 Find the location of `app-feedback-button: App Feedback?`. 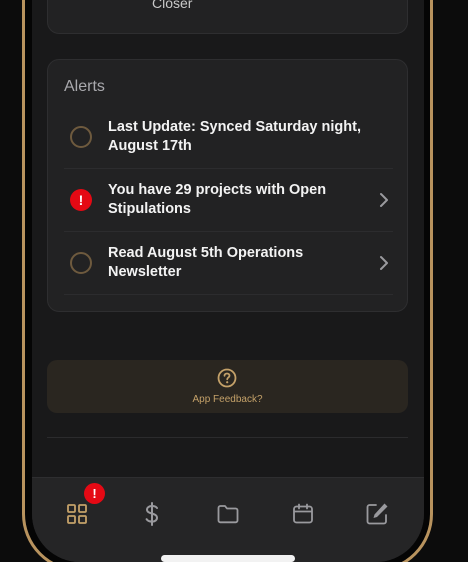

app-feedback-button: App Feedback? is located at coordinates (227, 386).